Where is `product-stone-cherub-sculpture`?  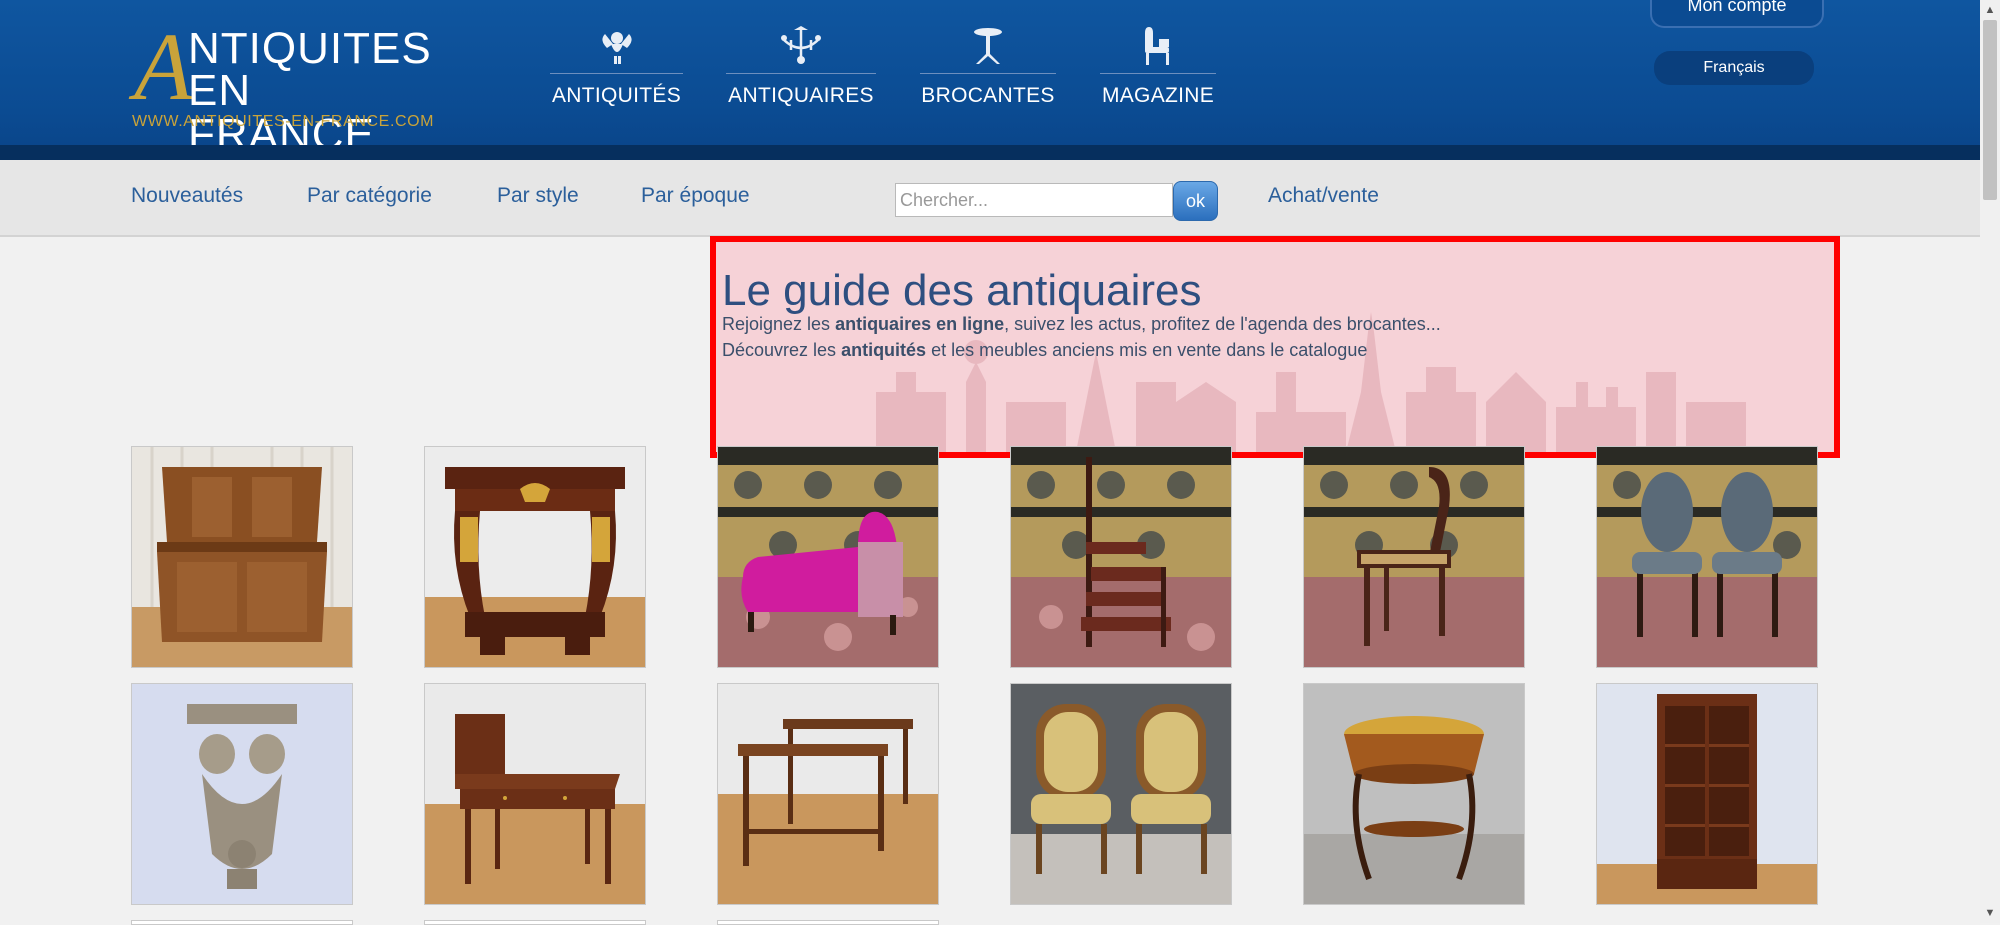
product-stone-cherub-sculpture is located at coordinates (242, 794).